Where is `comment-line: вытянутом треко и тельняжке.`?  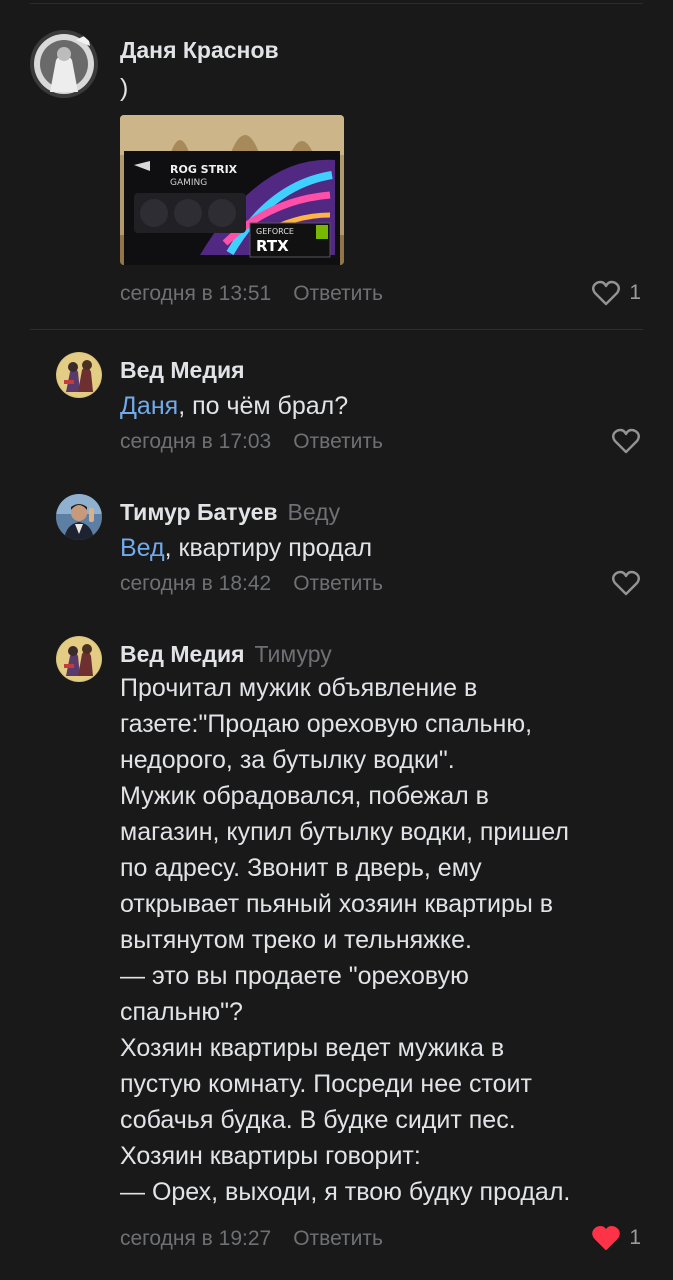
comment-line: вытянутом треко и тельняжке. is located at coordinates (296, 940).